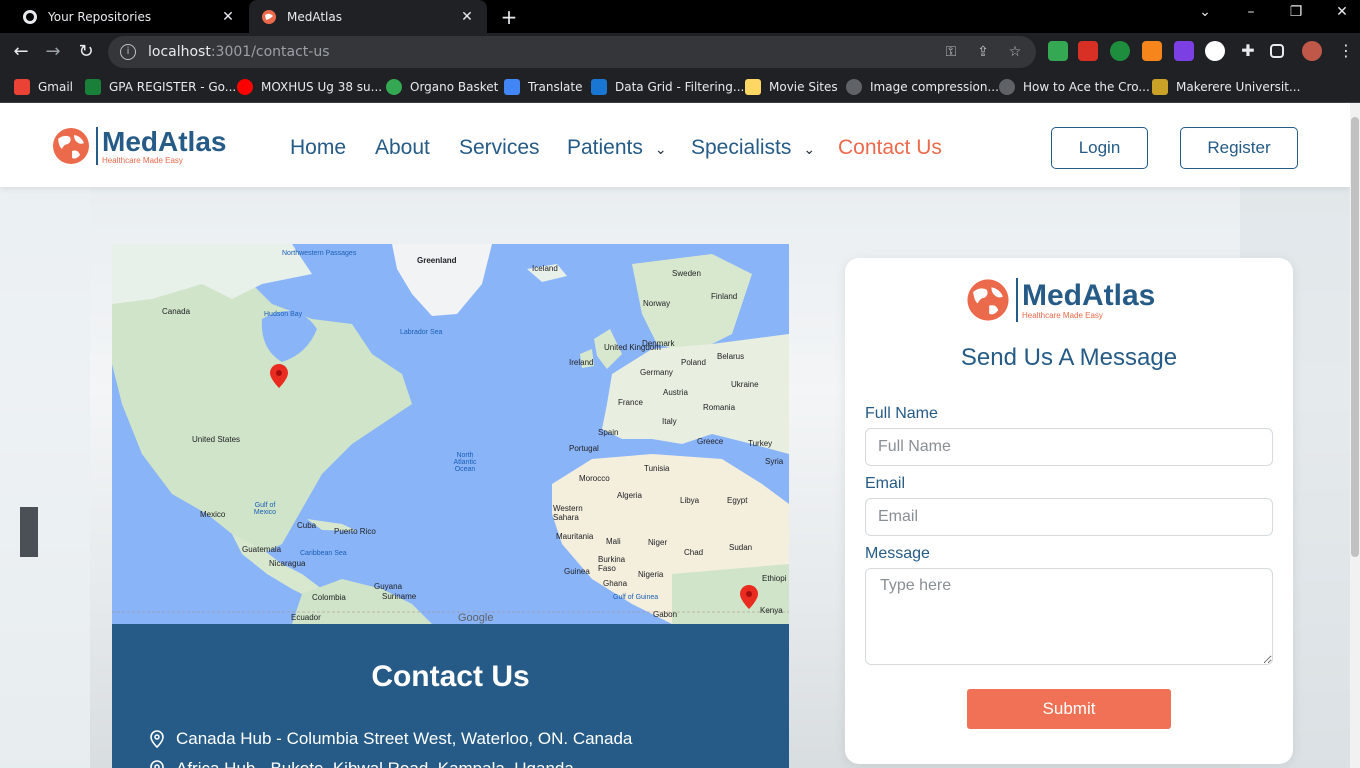 The image size is (1360, 768). What do you see at coordinates (983, 52) in the screenshot?
I see `share-icon: ⇪` at bounding box center [983, 52].